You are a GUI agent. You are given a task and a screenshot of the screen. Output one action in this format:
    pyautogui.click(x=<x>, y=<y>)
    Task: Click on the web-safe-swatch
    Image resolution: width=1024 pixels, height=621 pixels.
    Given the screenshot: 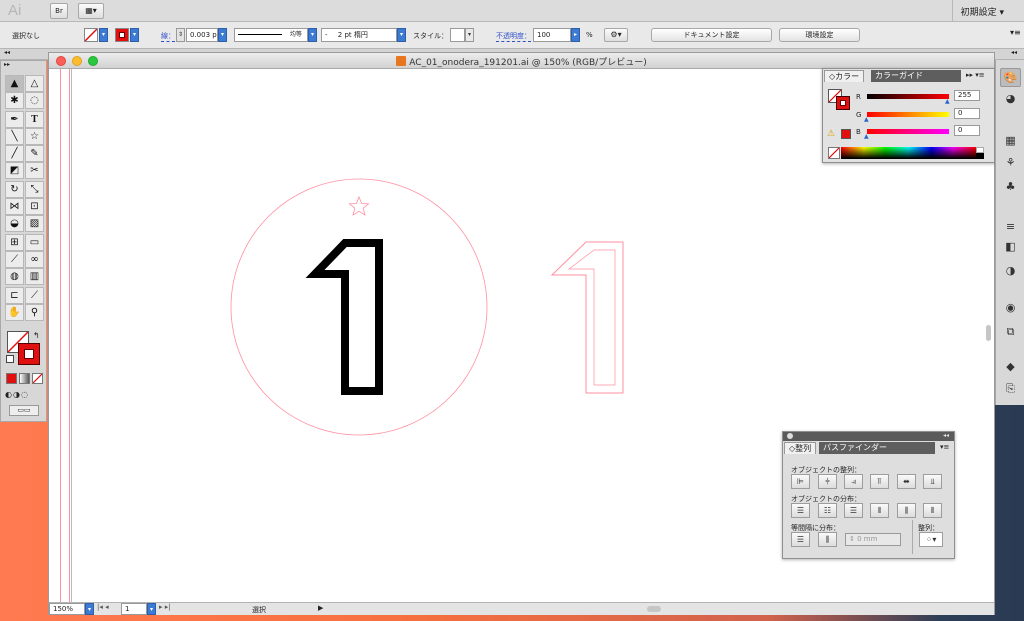 What is the action you would take?
    pyautogui.click(x=846, y=134)
    